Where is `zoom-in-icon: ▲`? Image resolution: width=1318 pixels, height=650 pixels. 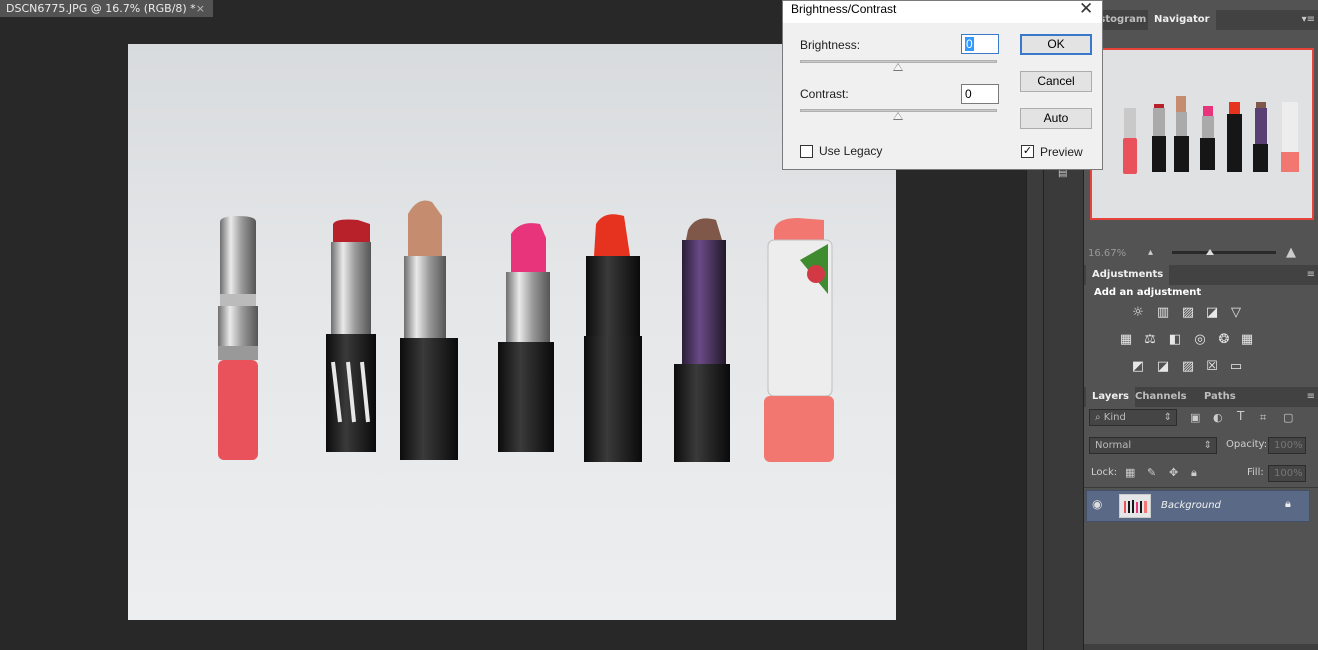 zoom-in-icon: ▲ is located at coordinates (1291, 252).